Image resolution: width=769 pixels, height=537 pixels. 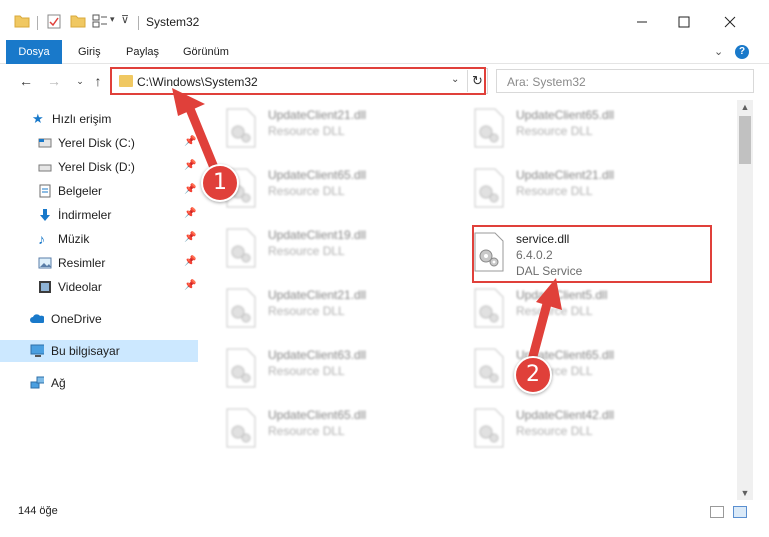 I want to click on pictures-icon, so click(x=45, y=263).